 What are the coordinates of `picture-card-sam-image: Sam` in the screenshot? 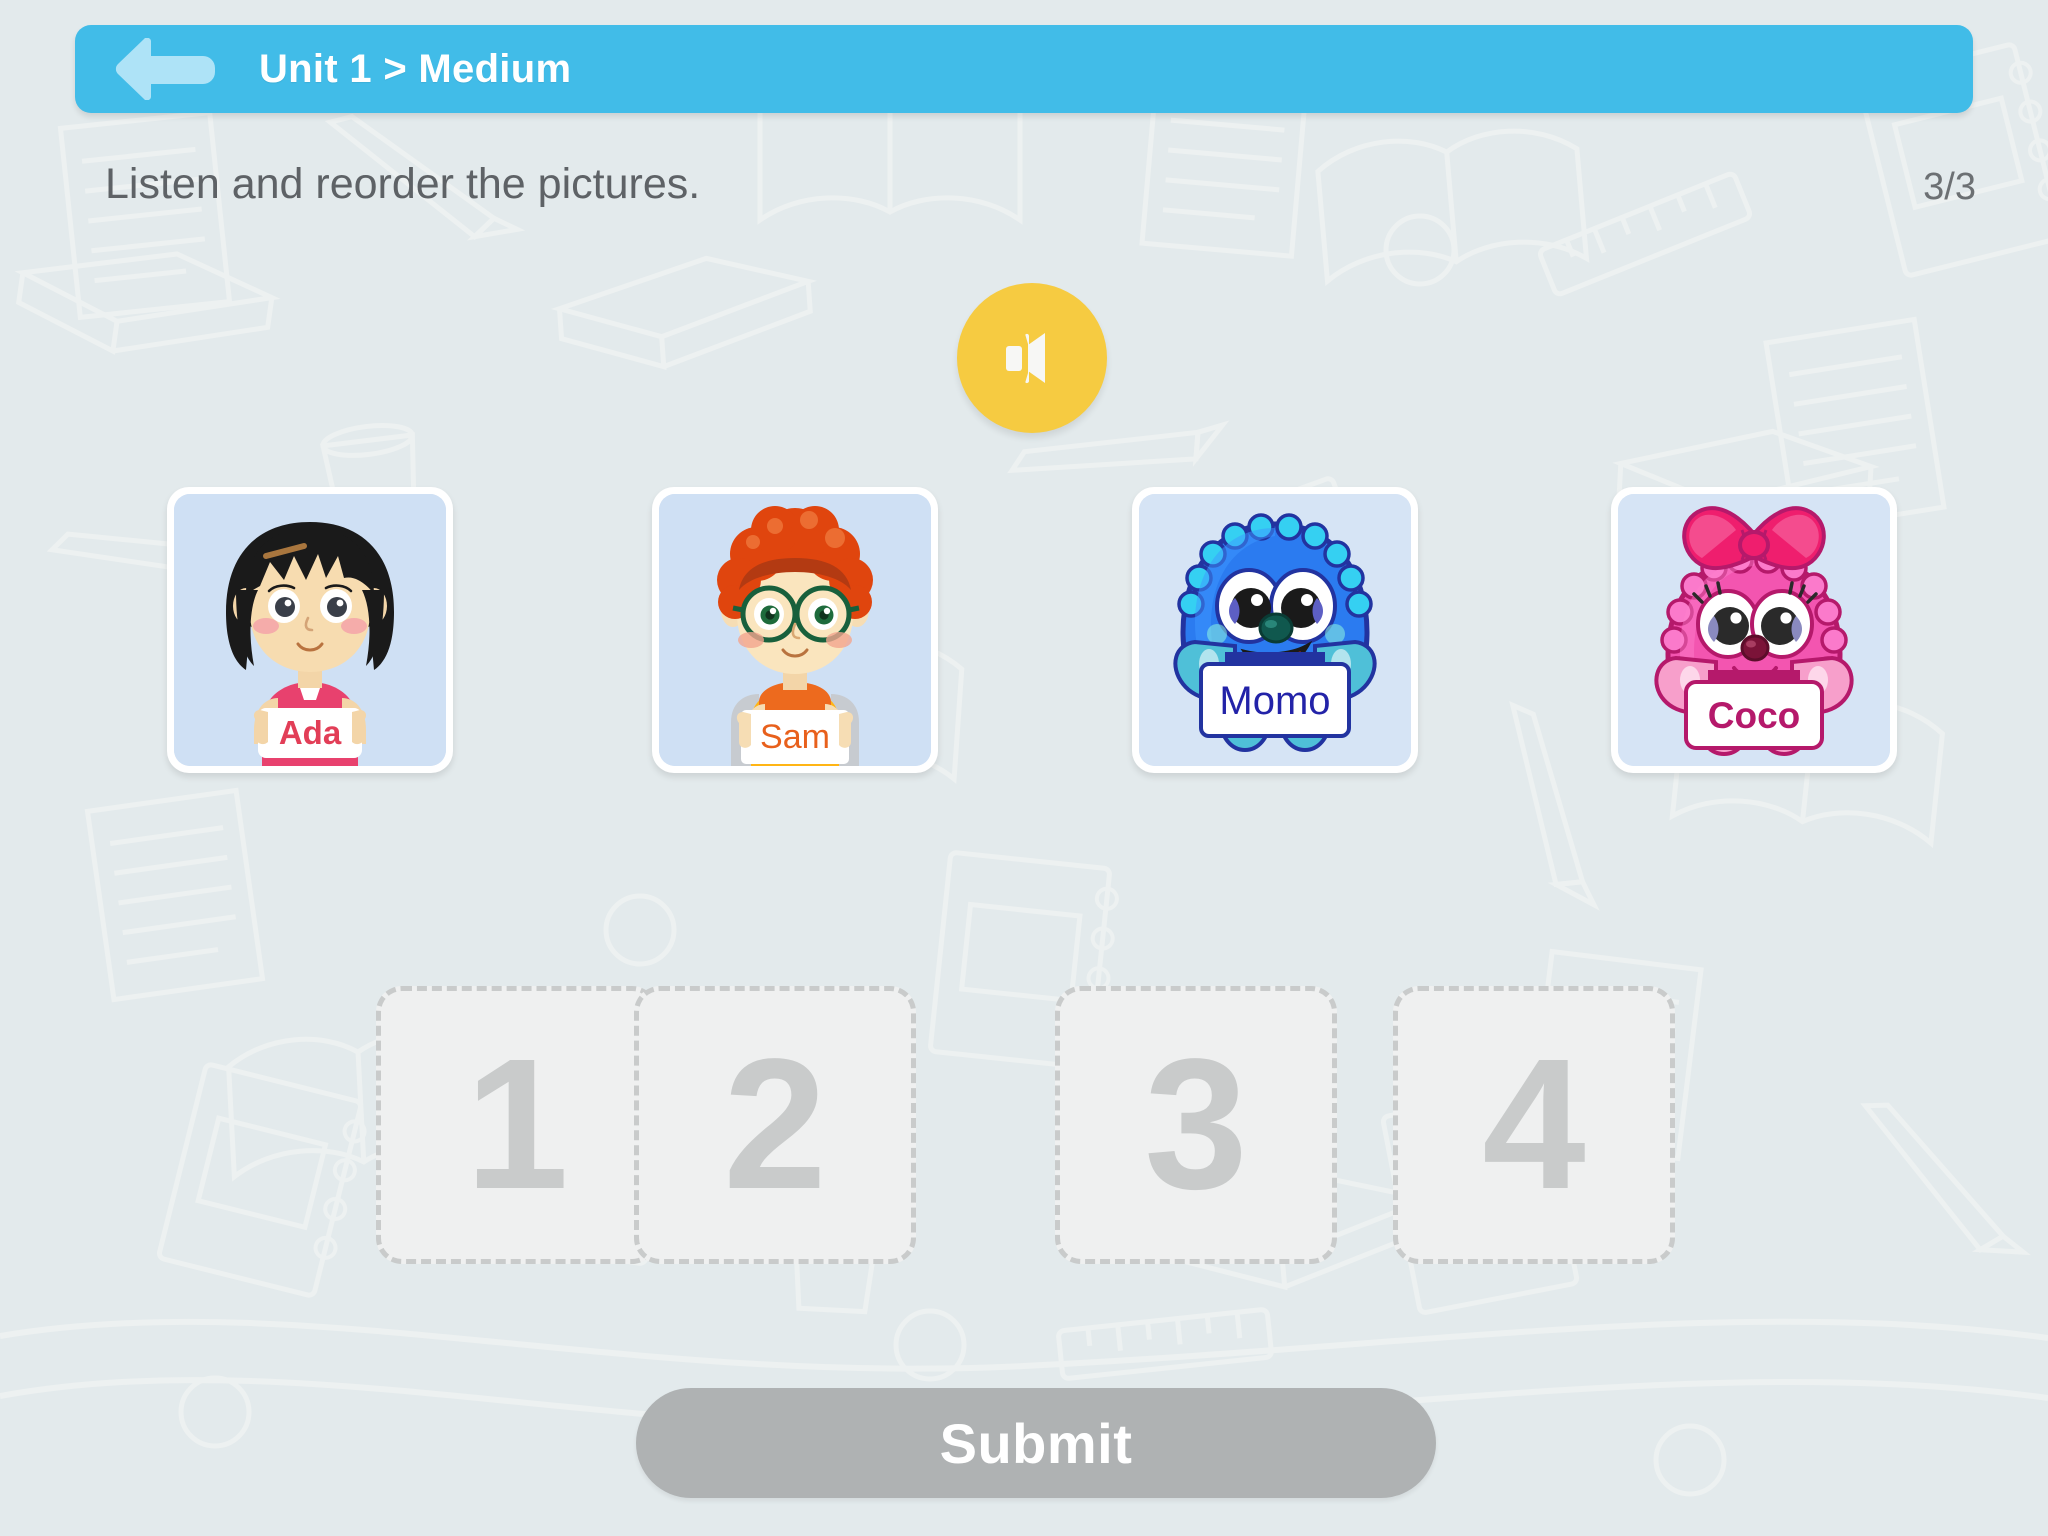 It's located at (795, 630).